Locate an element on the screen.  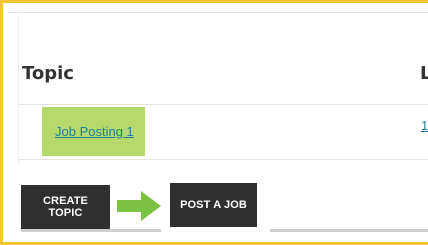
table-left-border is located at coordinates (18, 89).